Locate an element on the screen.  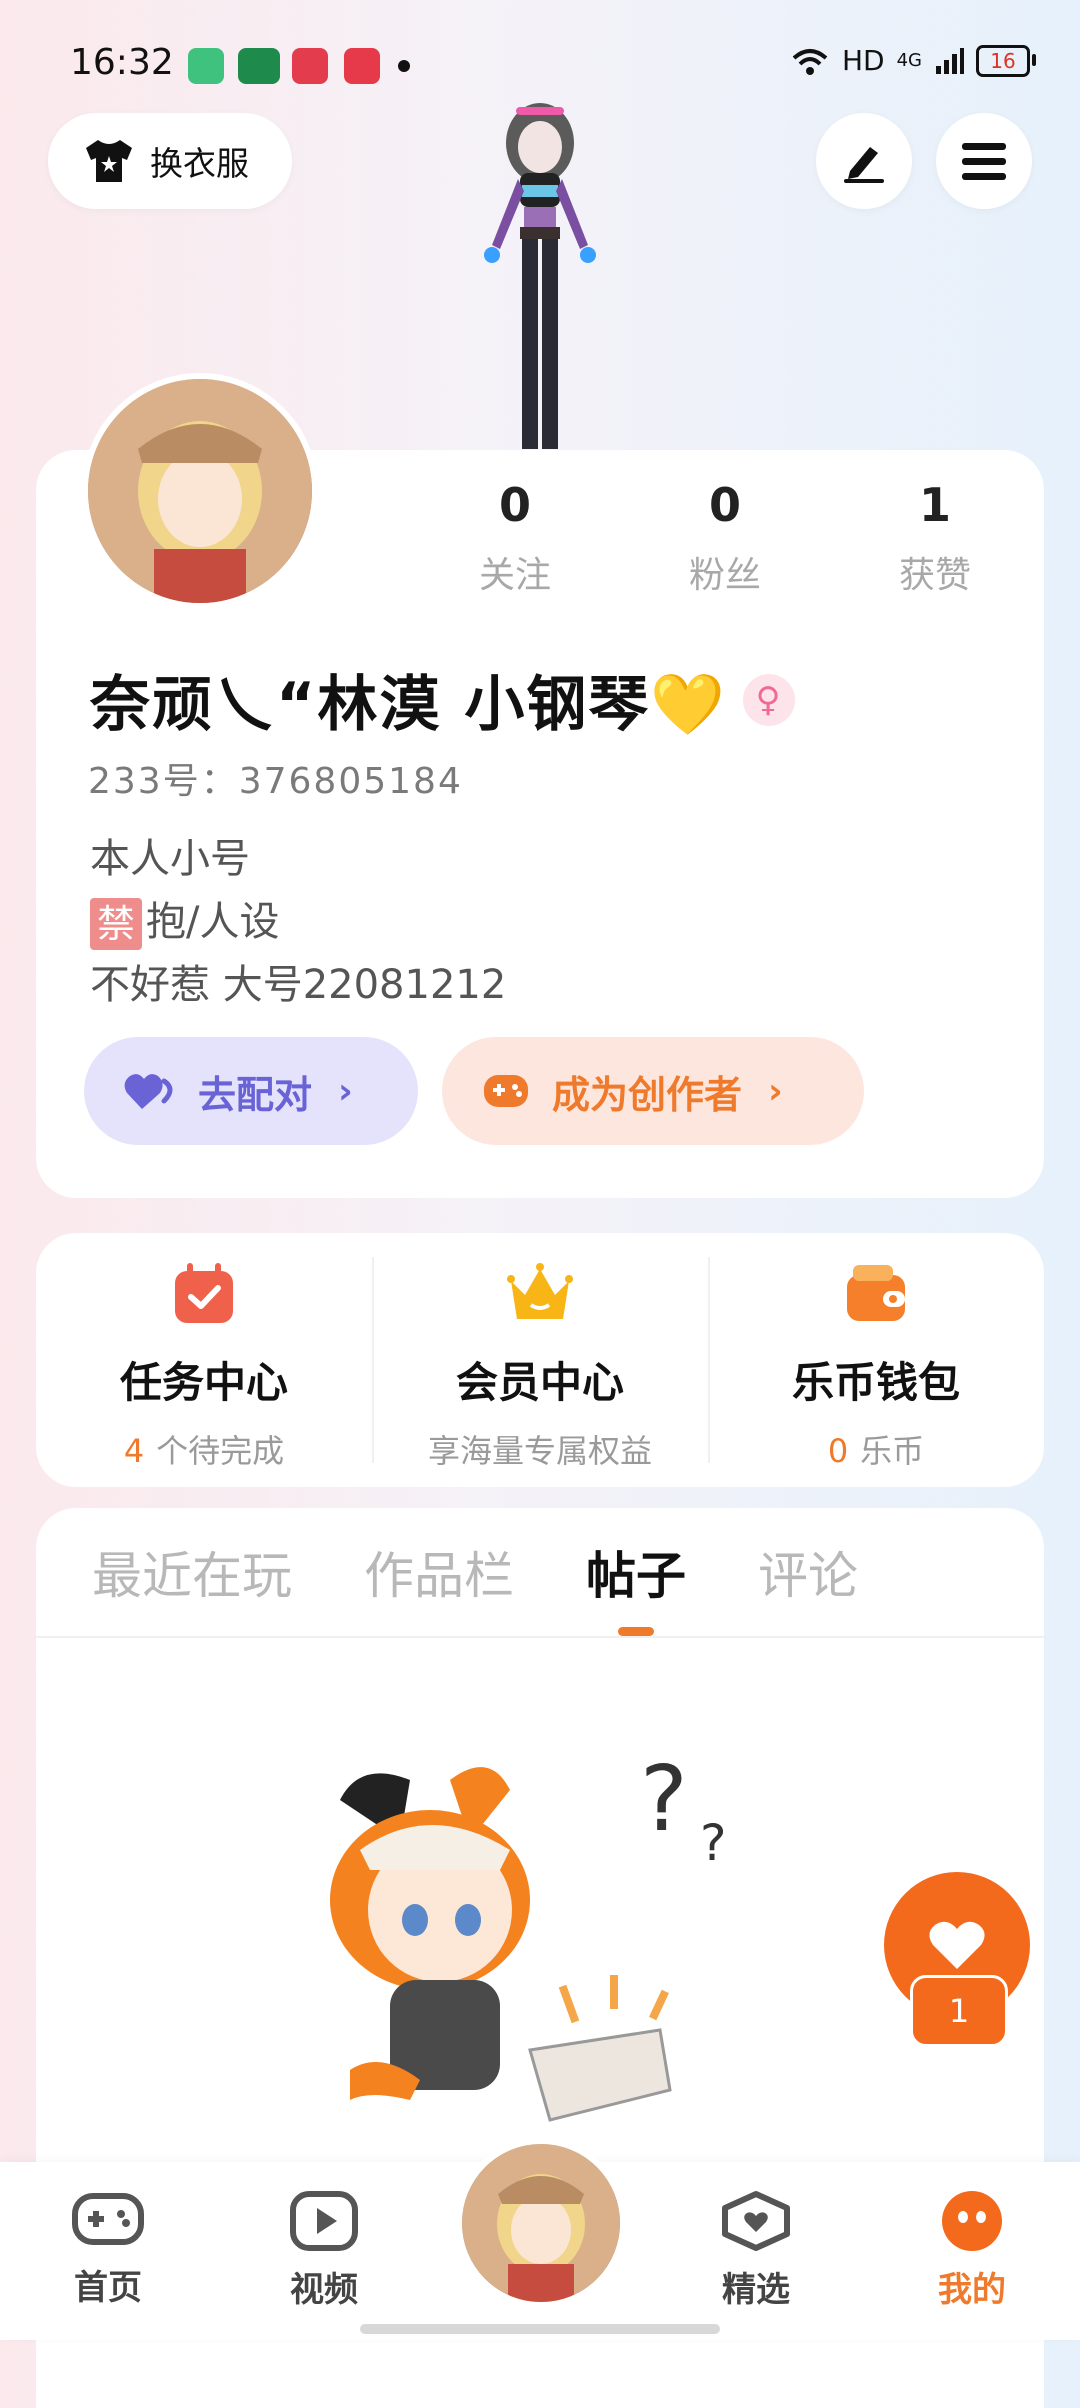
empty-state-illustration: ? ? is located at coordinates (528, 1934).